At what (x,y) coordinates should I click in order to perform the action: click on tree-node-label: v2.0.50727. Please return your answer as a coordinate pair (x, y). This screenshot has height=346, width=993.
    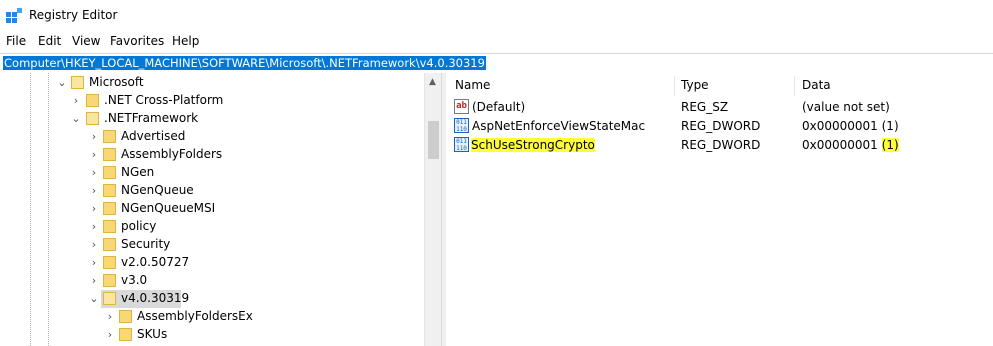
    Looking at the image, I should click on (155, 262).